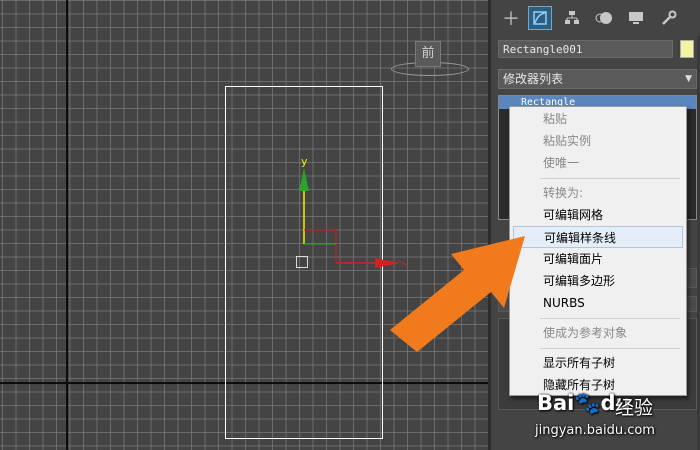 The height and width of the screenshot is (450, 700). What do you see at coordinates (302, 262) in the screenshot?
I see `pivot-box` at bounding box center [302, 262].